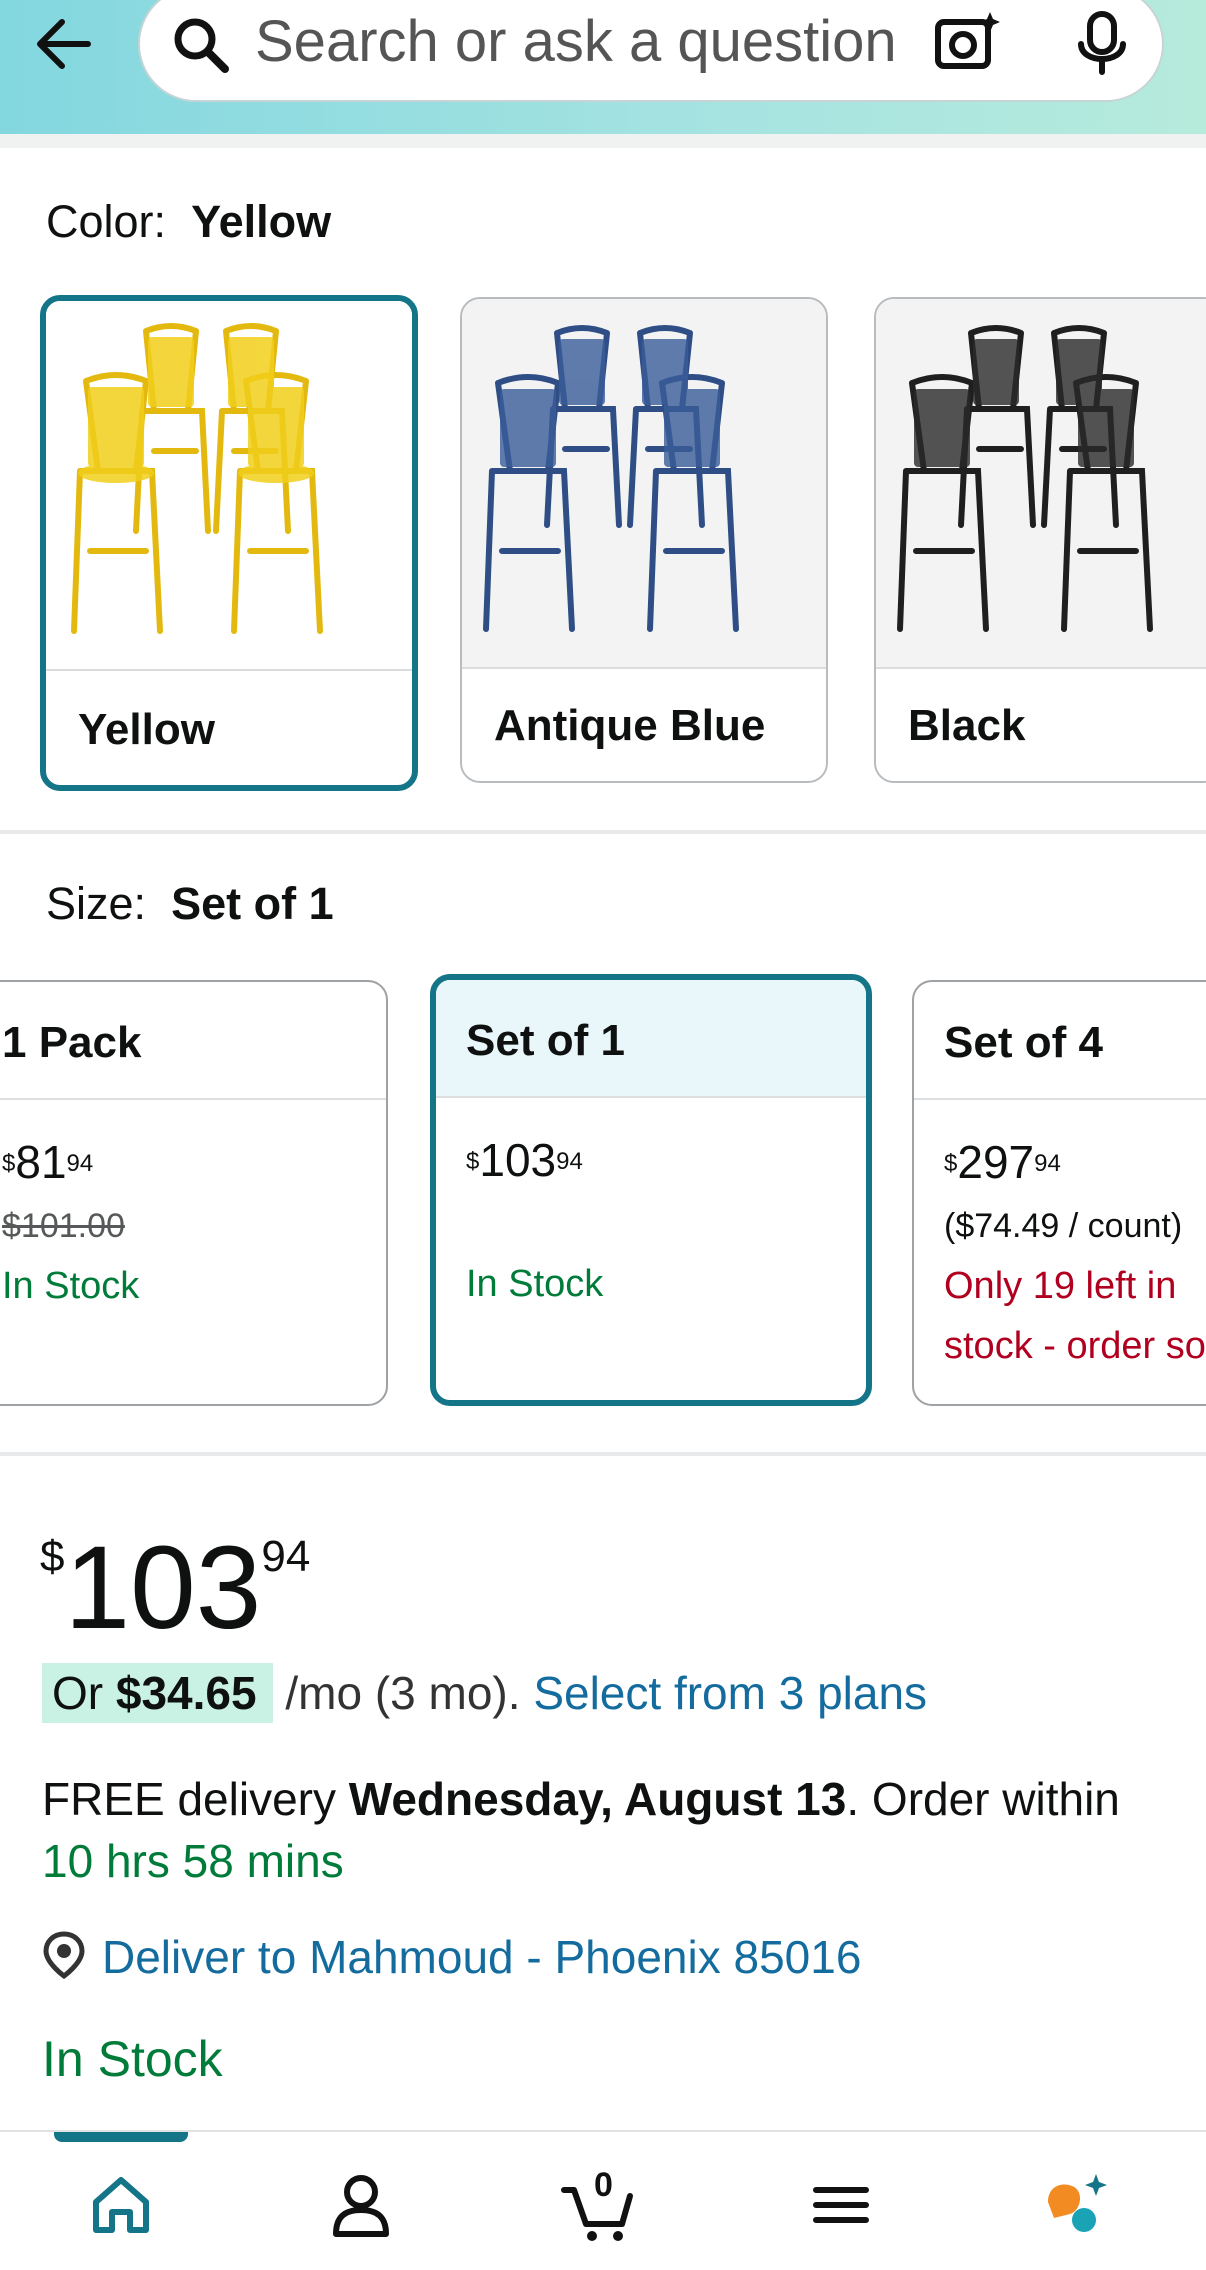 Image resolution: width=1206 pixels, height=2270 pixels. I want to click on size-option-price: $29794, so click(1002, 1162).